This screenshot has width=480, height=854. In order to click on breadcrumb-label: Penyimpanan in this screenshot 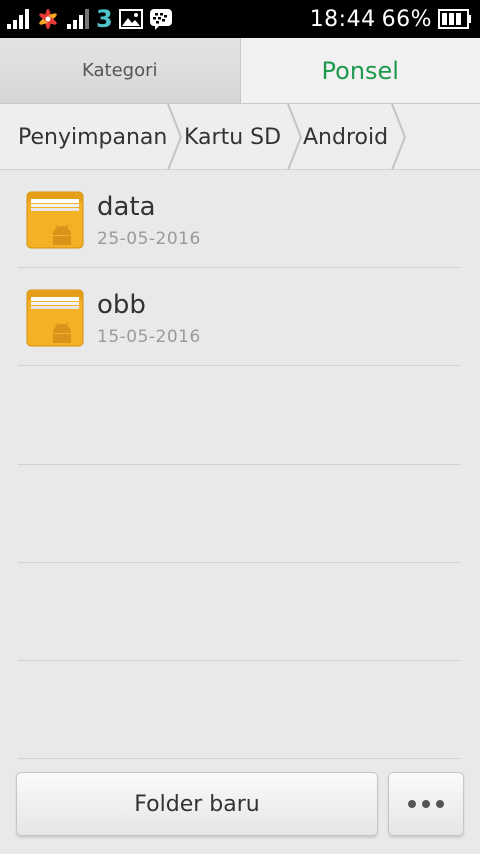, I will do `click(93, 137)`.